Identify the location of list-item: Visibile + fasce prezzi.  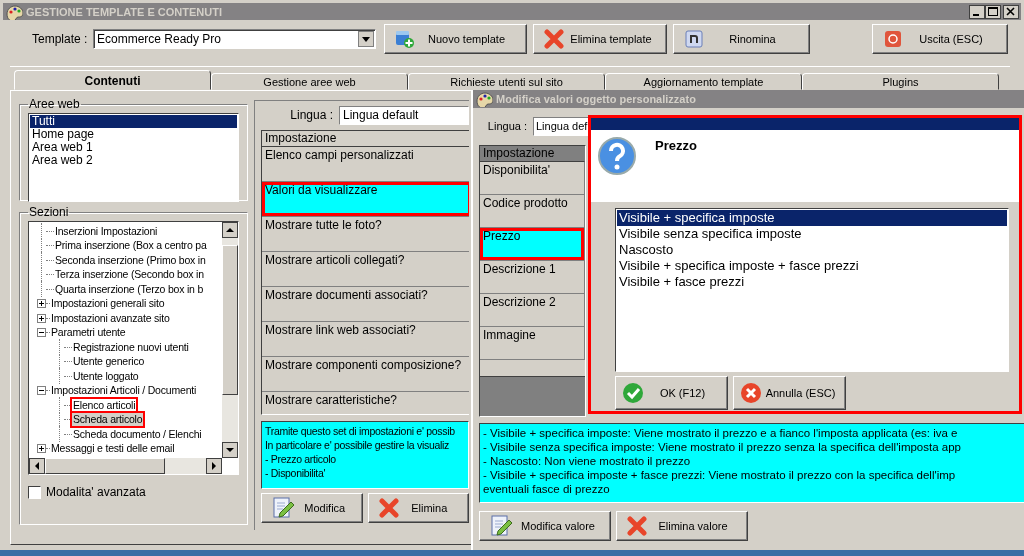
(812, 282).